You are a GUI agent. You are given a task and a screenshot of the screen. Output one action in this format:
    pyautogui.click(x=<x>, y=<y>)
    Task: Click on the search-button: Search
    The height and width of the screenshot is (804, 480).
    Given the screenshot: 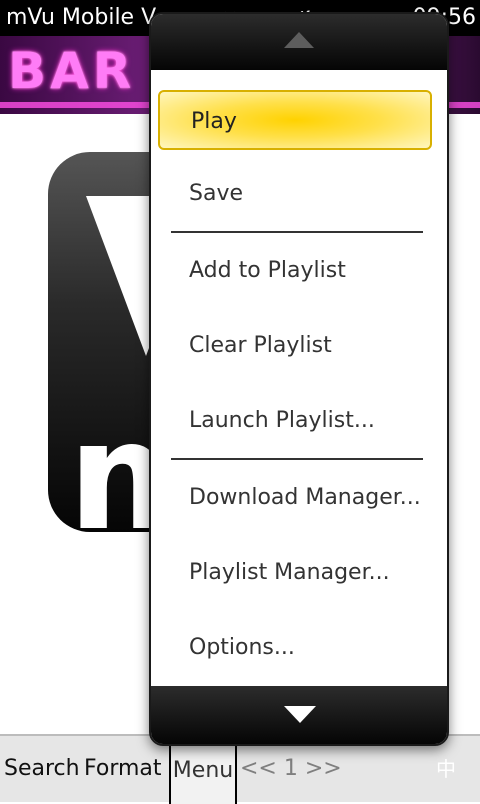 What is the action you would take?
    pyautogui.click(x=42, y=769)
    